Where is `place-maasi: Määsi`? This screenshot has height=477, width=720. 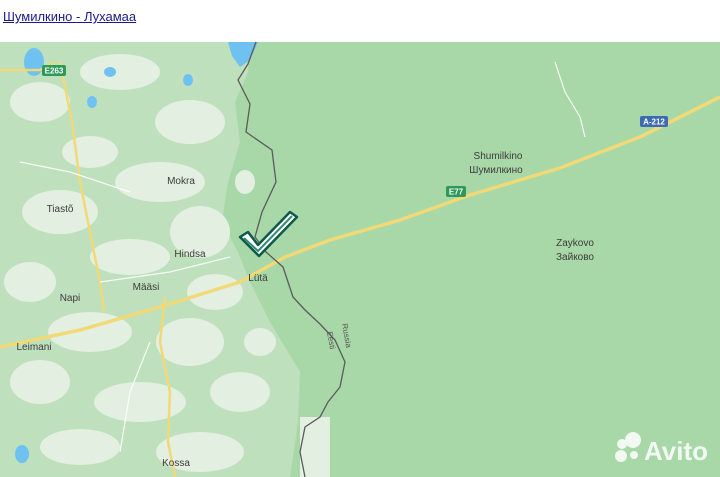 place-maasi: Määsi is located at coordinates (146, 287).